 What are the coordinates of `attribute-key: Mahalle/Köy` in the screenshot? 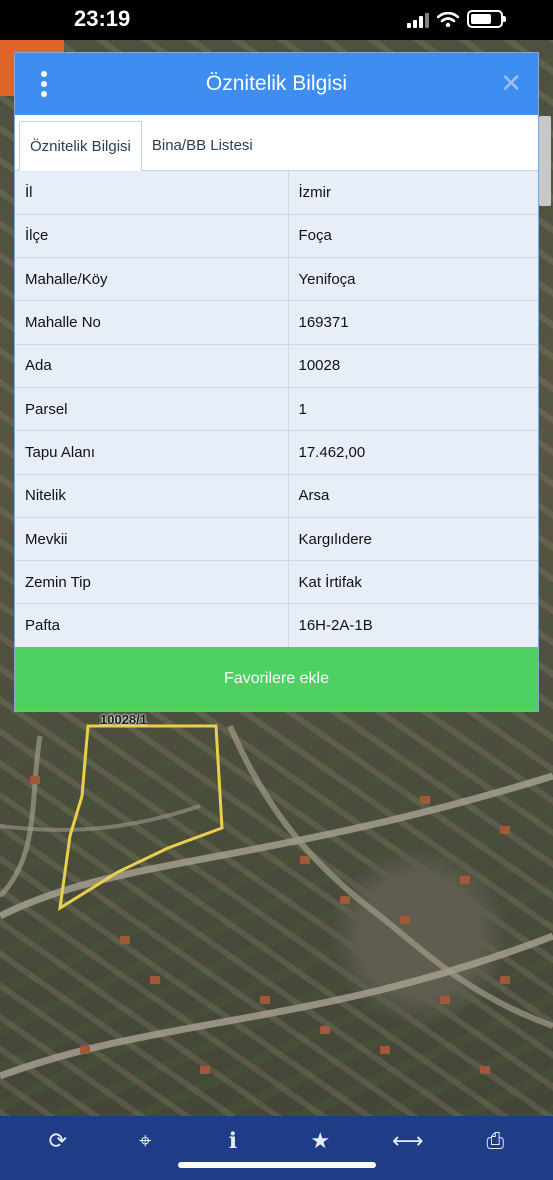 It's located at (152, 279).